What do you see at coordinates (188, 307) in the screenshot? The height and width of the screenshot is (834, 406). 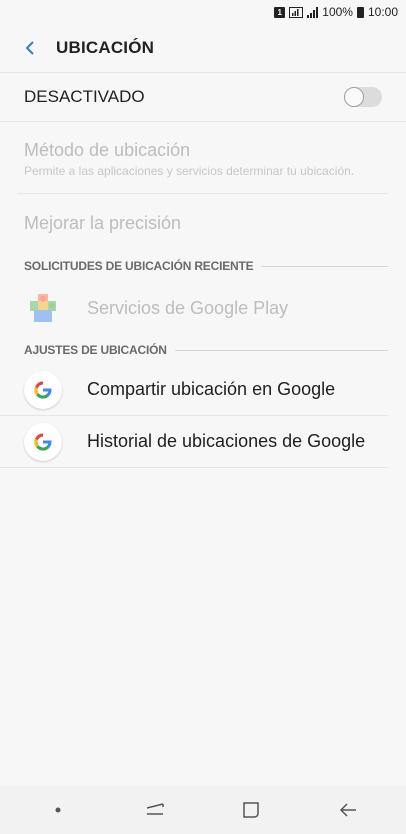 I see `recent-request-label: Servicios de Google Play` at bounding box center [188, 307].